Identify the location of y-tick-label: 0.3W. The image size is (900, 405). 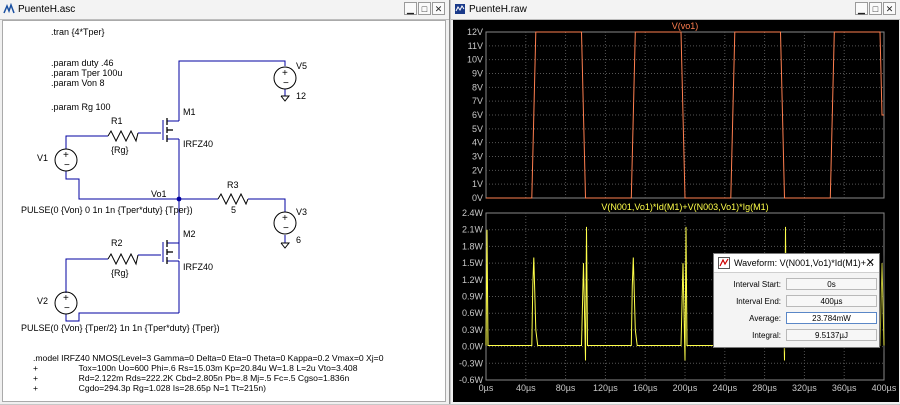
(473, 330).